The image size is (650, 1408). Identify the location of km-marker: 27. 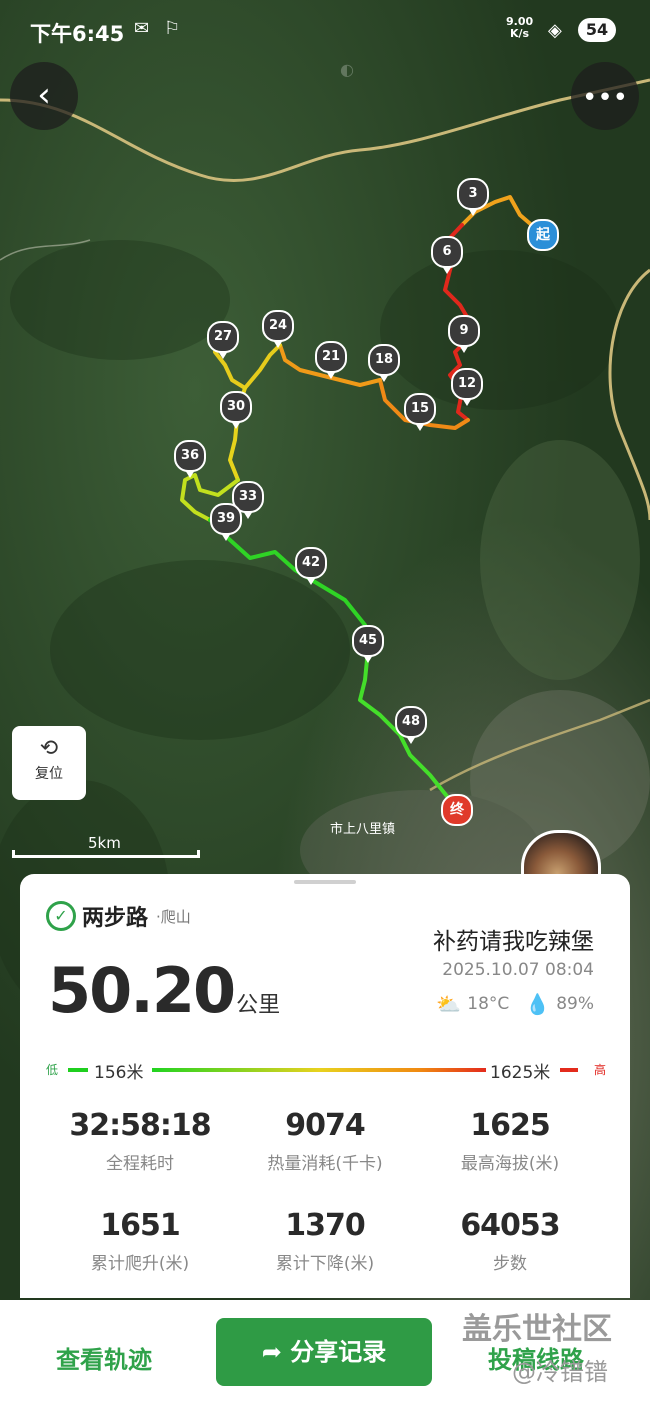
(223, 340).